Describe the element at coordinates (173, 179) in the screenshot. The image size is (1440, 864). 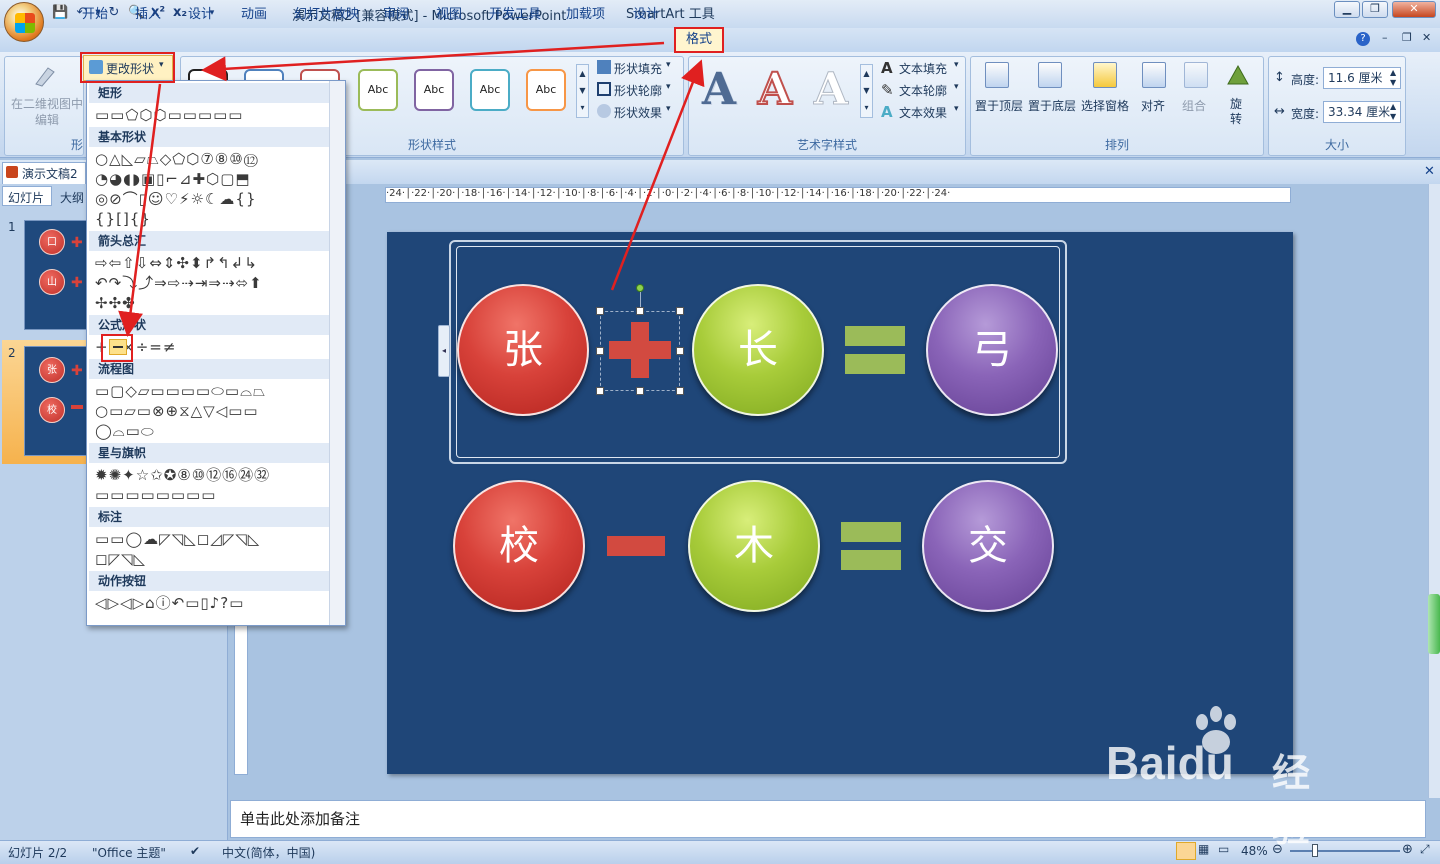
I see `shape-row-basic-2: ◔◕◖◗▣▯⌐⊿✚⬡▢⬒` at that location.